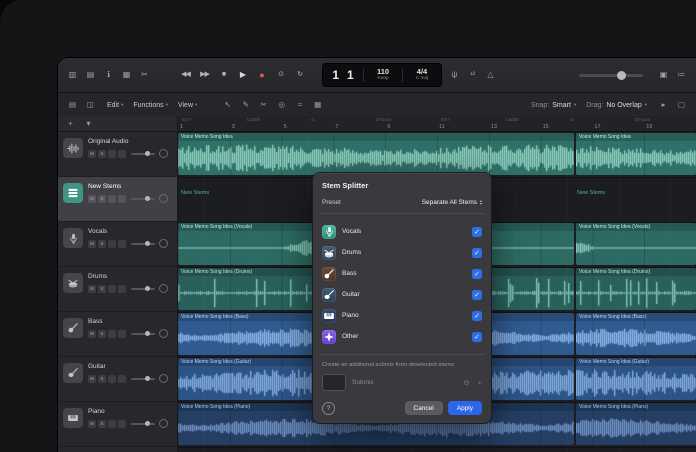 This screenshot has height=452, width=696. I want to click on track-options-icon: ▤, so click(72, 105).